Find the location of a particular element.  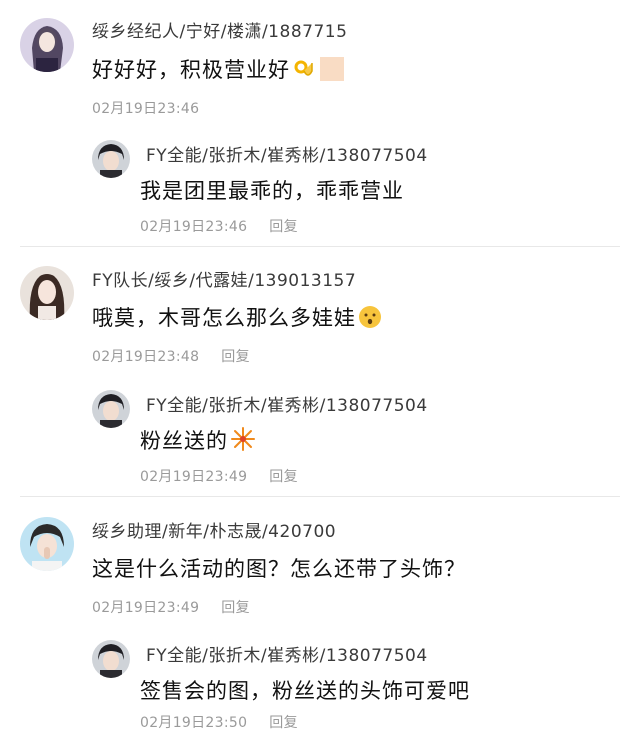

comment-text: 好好好，积极营业好 is located at coordinates (218, 70).